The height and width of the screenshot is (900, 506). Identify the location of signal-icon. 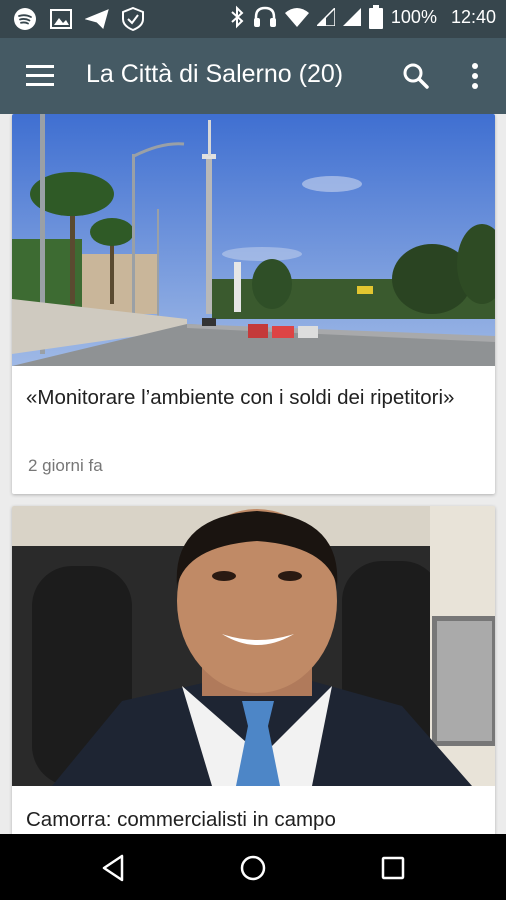
(325, 17).